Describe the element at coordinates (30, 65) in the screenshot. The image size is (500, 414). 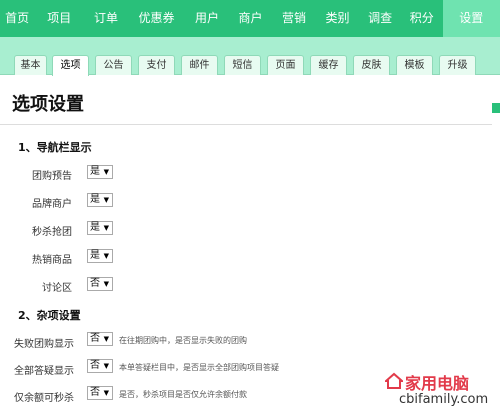
I see `tab-basic: 基本` at that location.